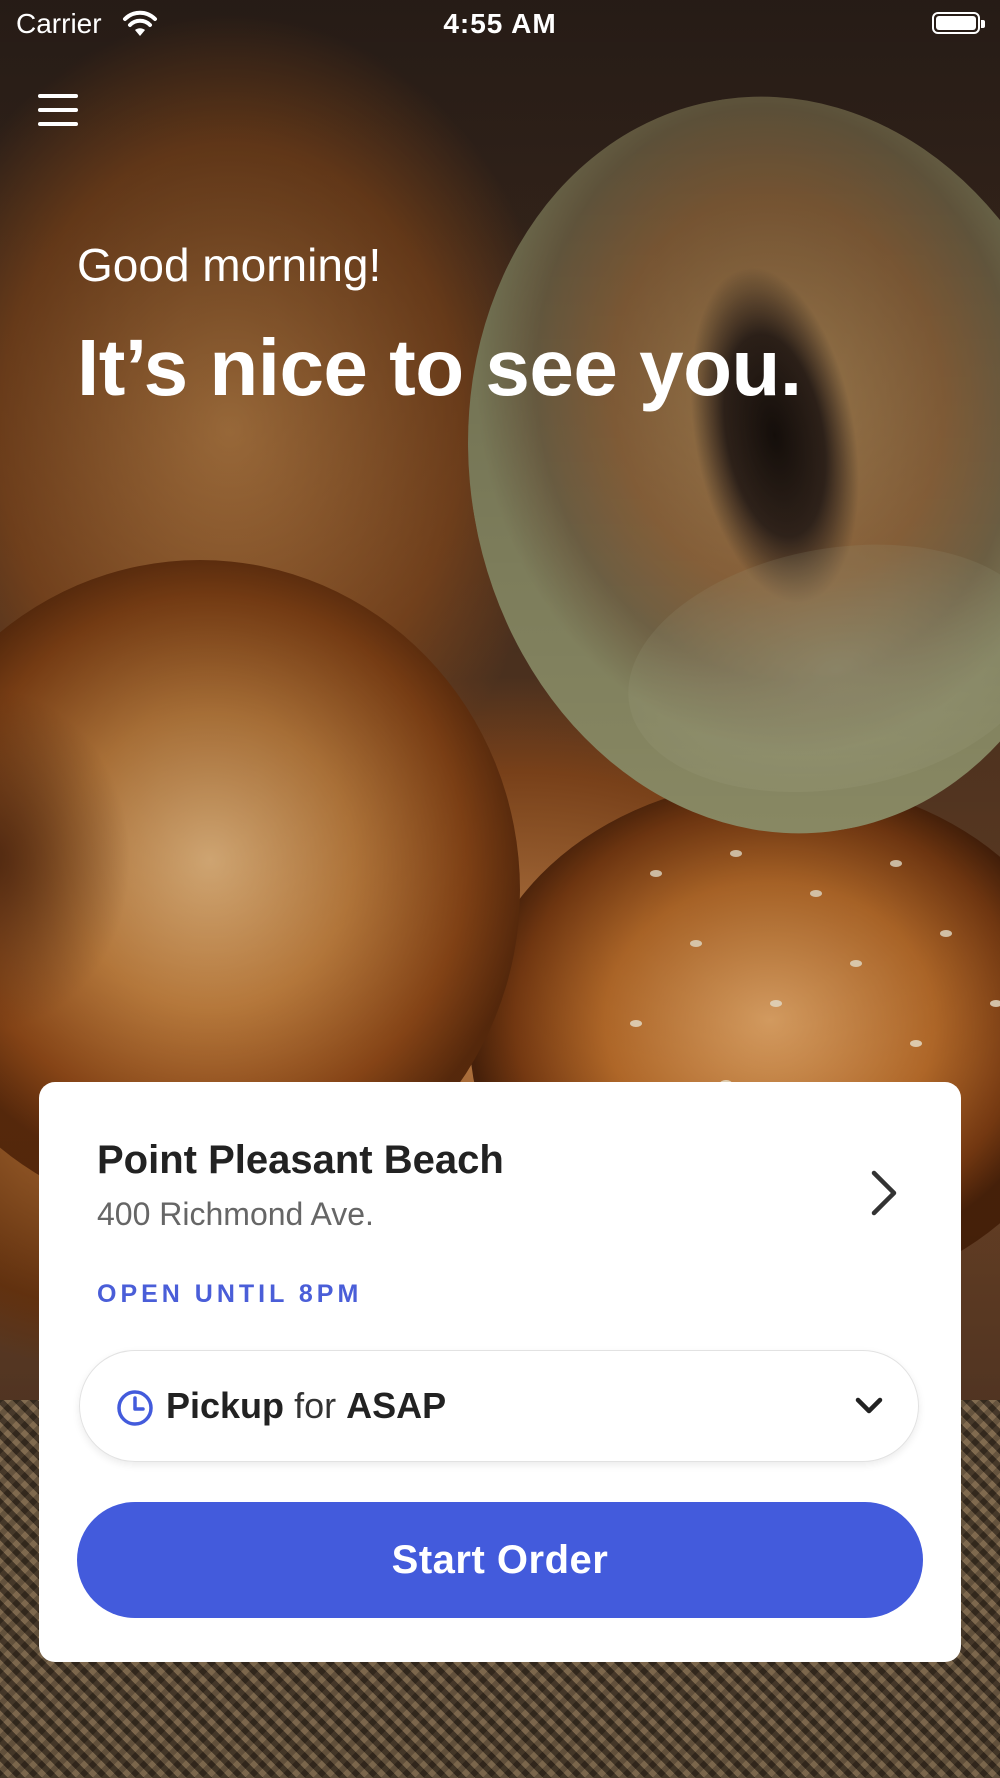 This screenshot has width=1000, height=1778. Describe the element at coordinates (396, 1405) in the screenshot. I see `pickup-time: ASAP` at that location.